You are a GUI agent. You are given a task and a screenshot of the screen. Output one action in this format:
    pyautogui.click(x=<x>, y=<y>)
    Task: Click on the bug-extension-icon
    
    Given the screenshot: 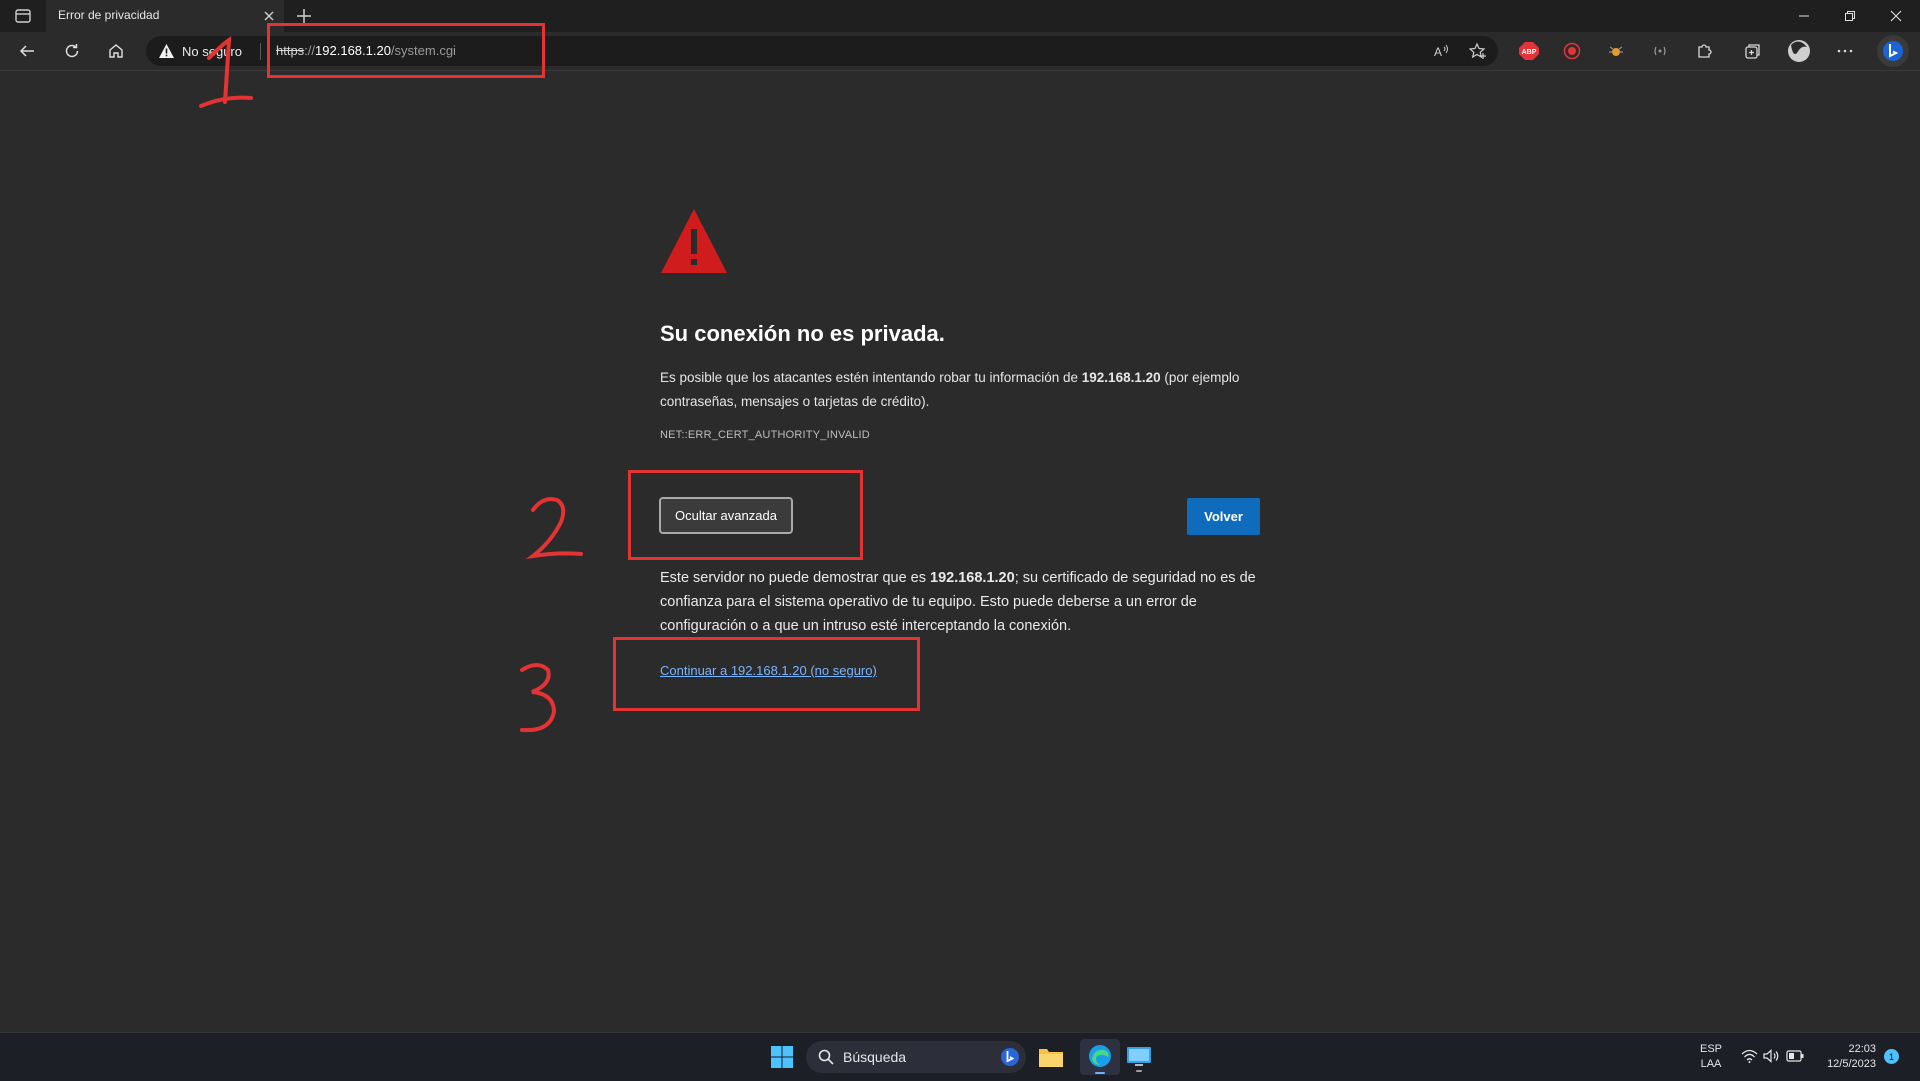 What is the action you would take?
    pyautogui.click(x=1616, y=51)
    